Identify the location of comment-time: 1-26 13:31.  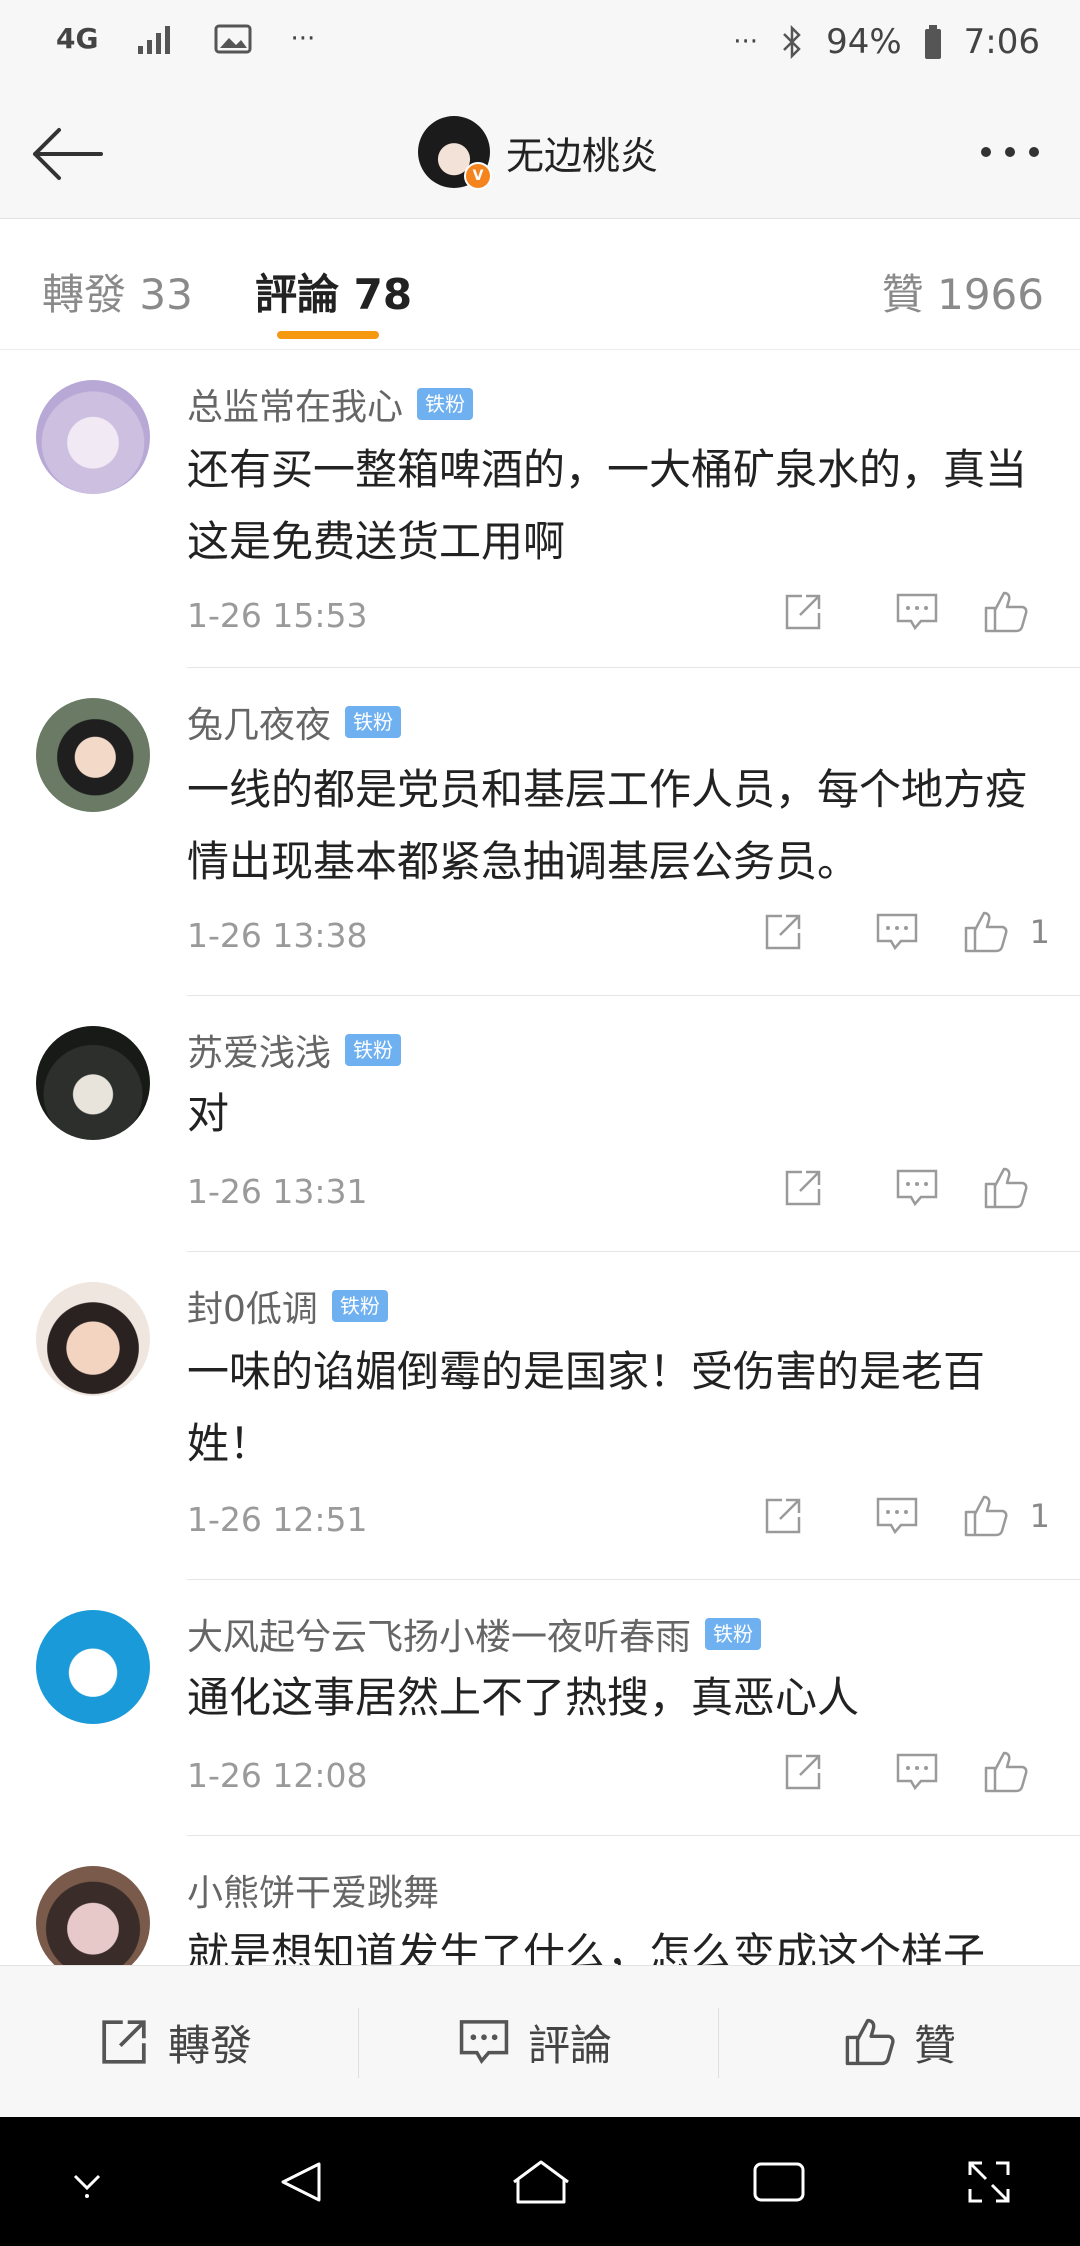
(277, 1191).